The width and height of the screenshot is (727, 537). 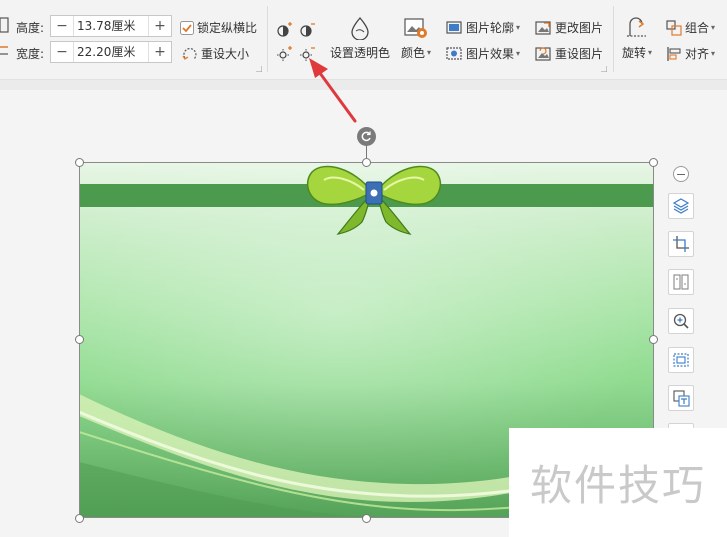 I want to click on size-dialog-launcher, so click(x=259, y=69).